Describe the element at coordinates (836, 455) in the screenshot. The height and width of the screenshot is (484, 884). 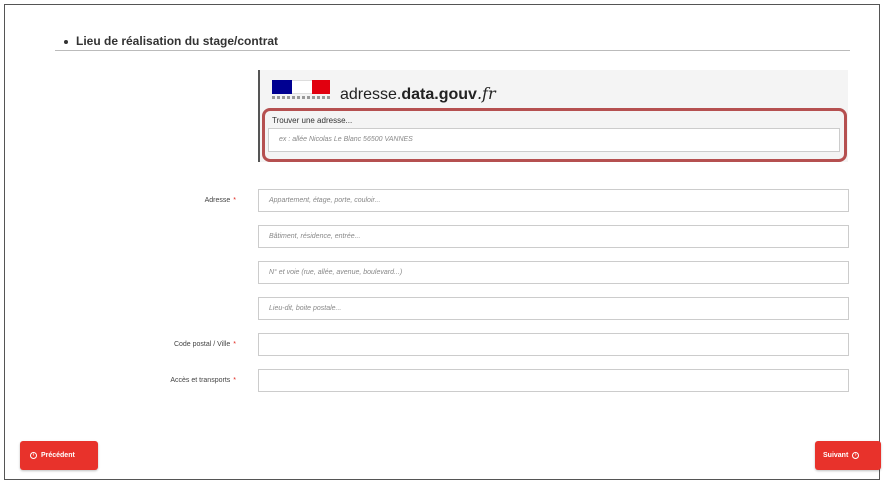
I see `next-label: Suivant` at that location.